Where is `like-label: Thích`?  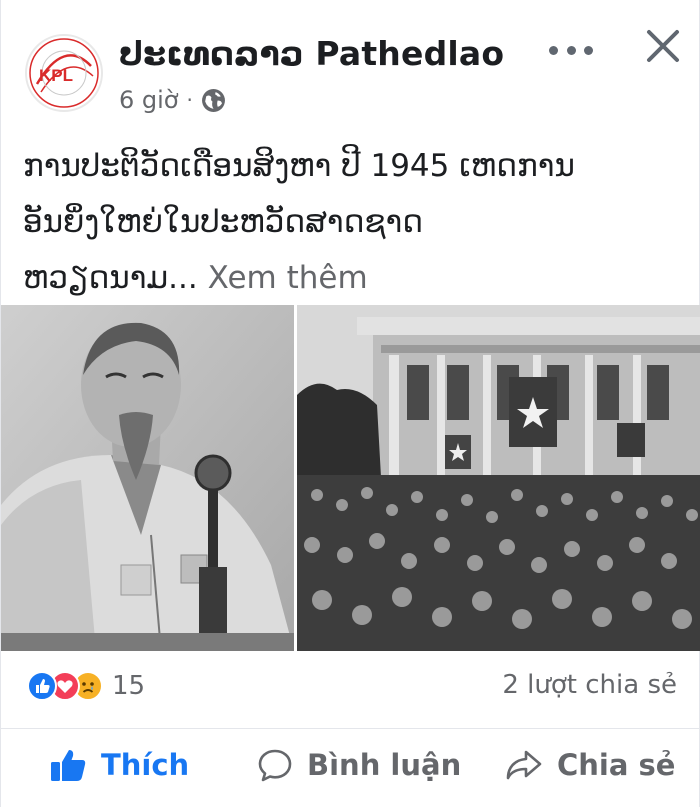 like-label: Thích is located at coordinates (145, 765).